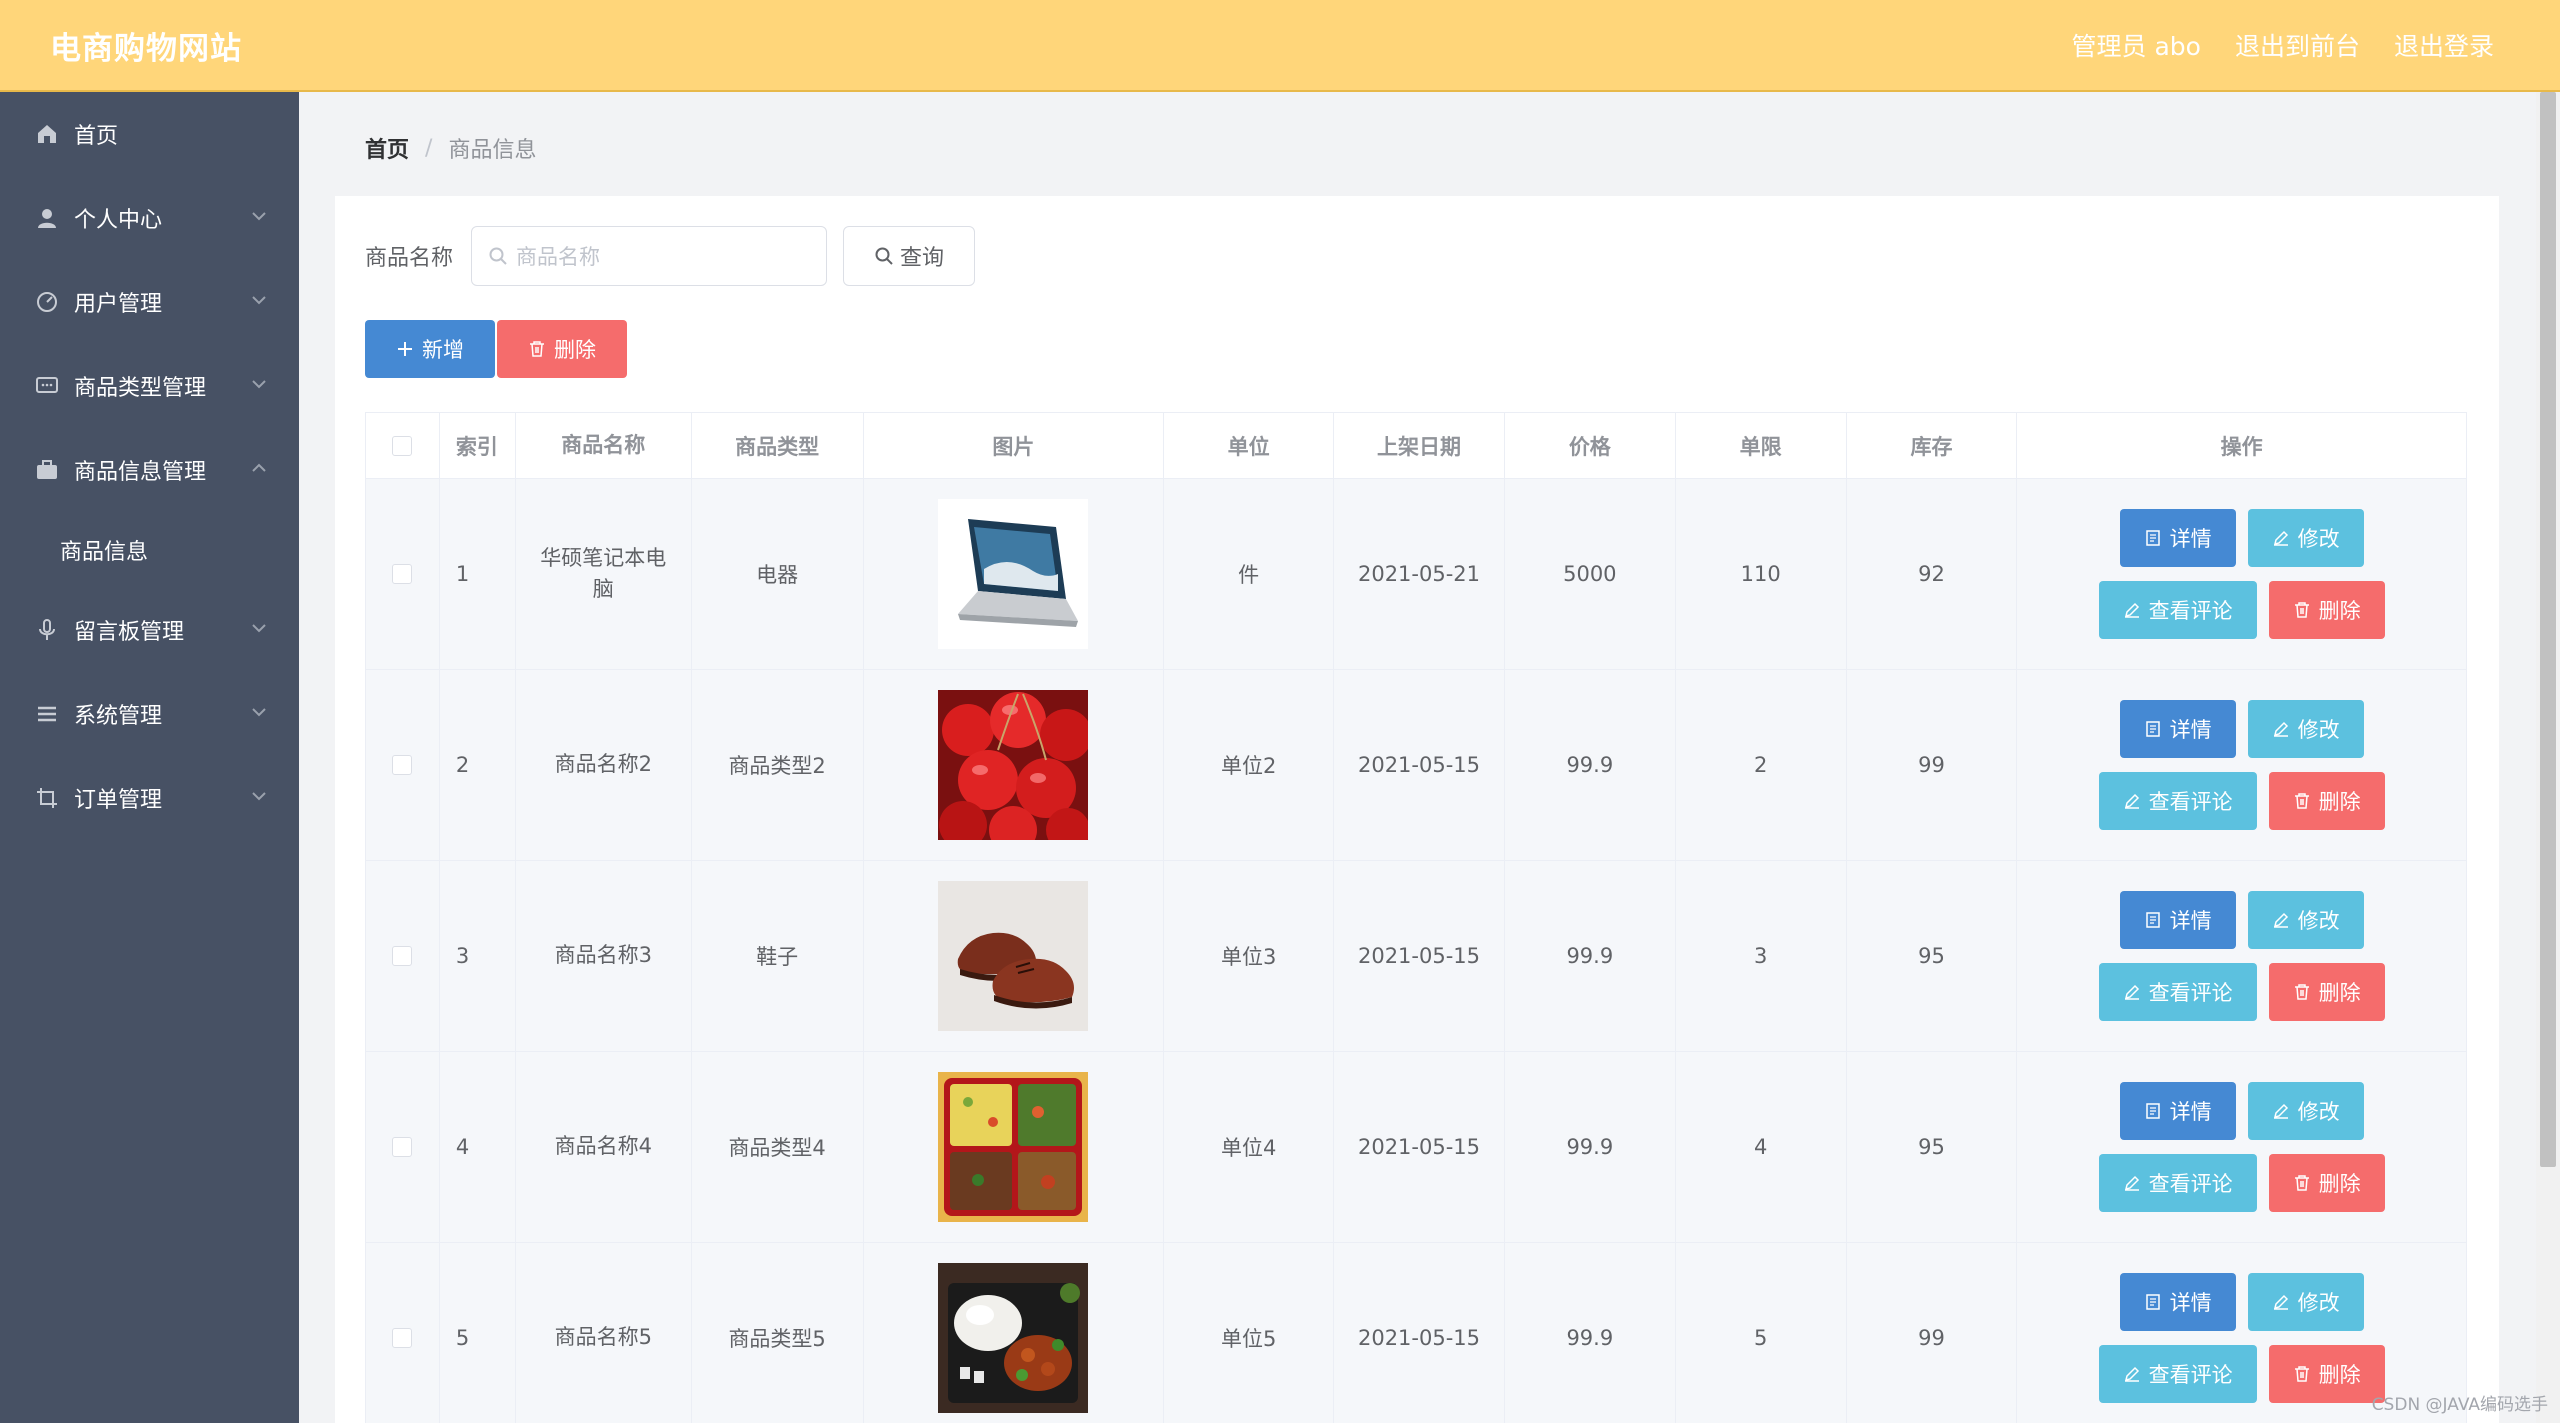 The width and height of the screenshot is (2560, 1423). Describe the element at coordinates (778, 1333) in the screenshot. I see `row-product-type: 商品类型5` at that location.